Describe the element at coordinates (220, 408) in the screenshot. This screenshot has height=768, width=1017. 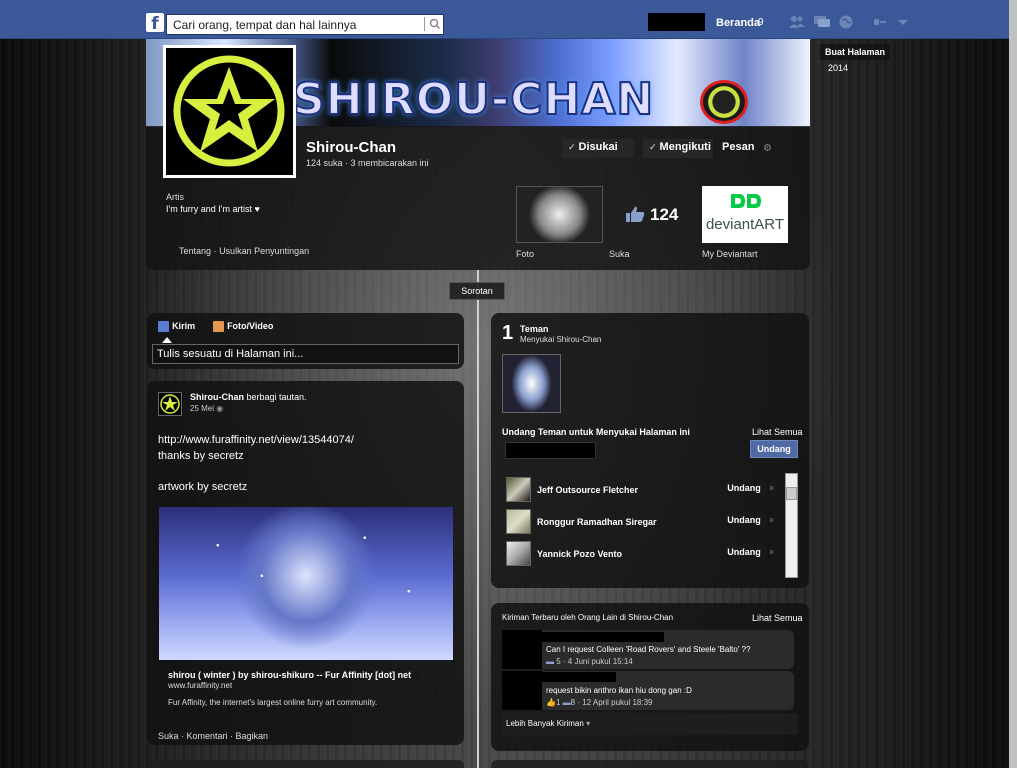
I see `globe-privacy-icon: ◉` at that location.